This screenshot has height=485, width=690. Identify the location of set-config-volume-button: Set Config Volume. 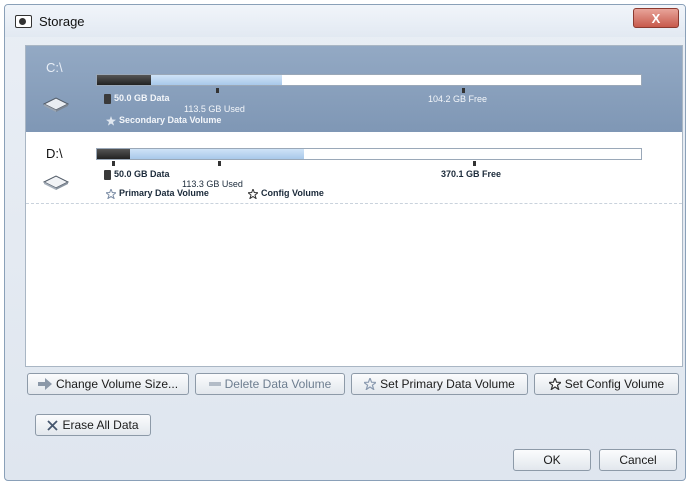
(606, 384).